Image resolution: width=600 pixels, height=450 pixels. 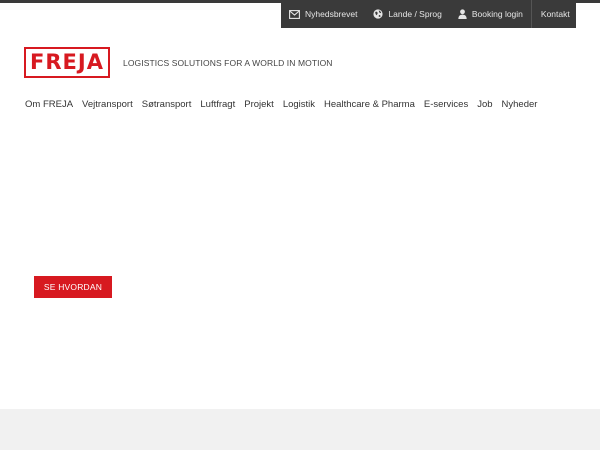 I want to click on newsletter-label: Nyhedsbrevet, so click(x=331, y=14).